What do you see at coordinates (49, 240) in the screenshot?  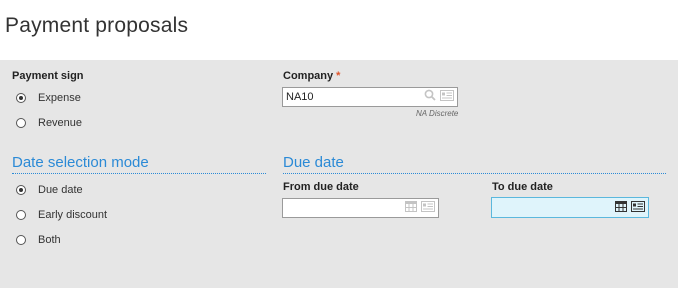 I see `radio-label-both: Both` at bounding box center [49, 240].